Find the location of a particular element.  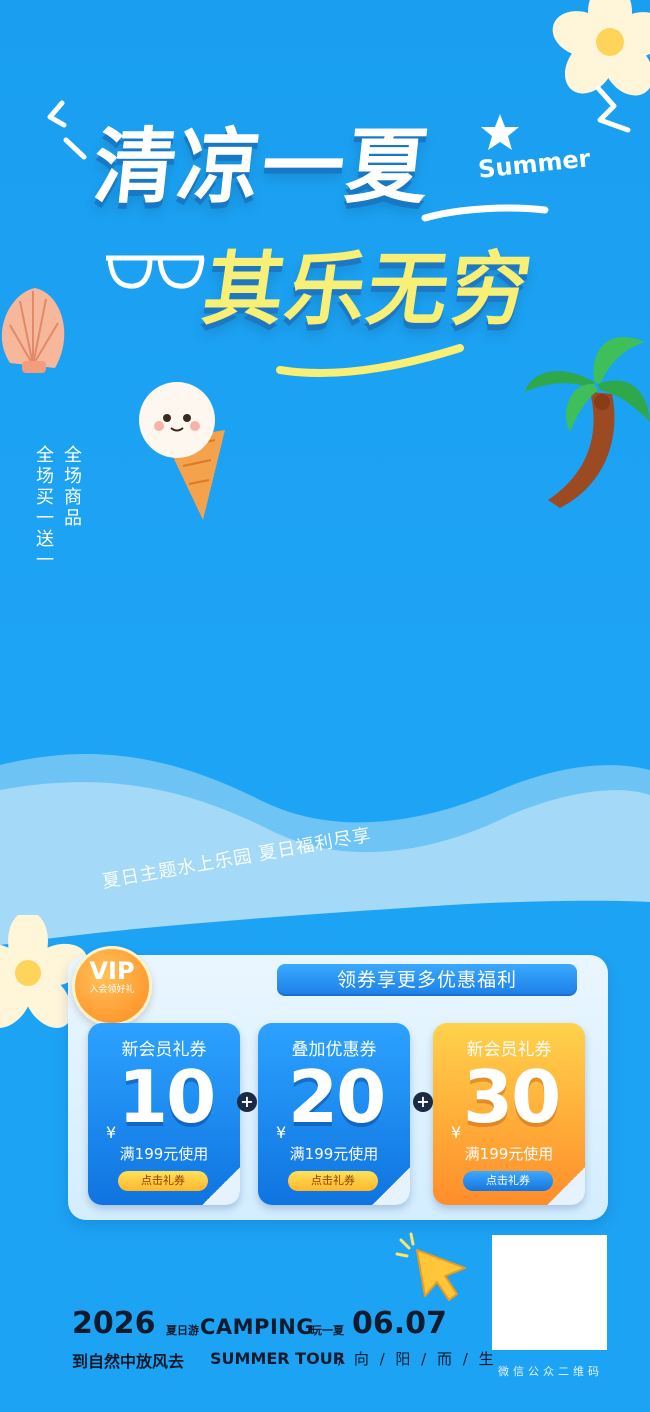

footer-small2: 玩一夏 is located at coordinates (327, 1330).